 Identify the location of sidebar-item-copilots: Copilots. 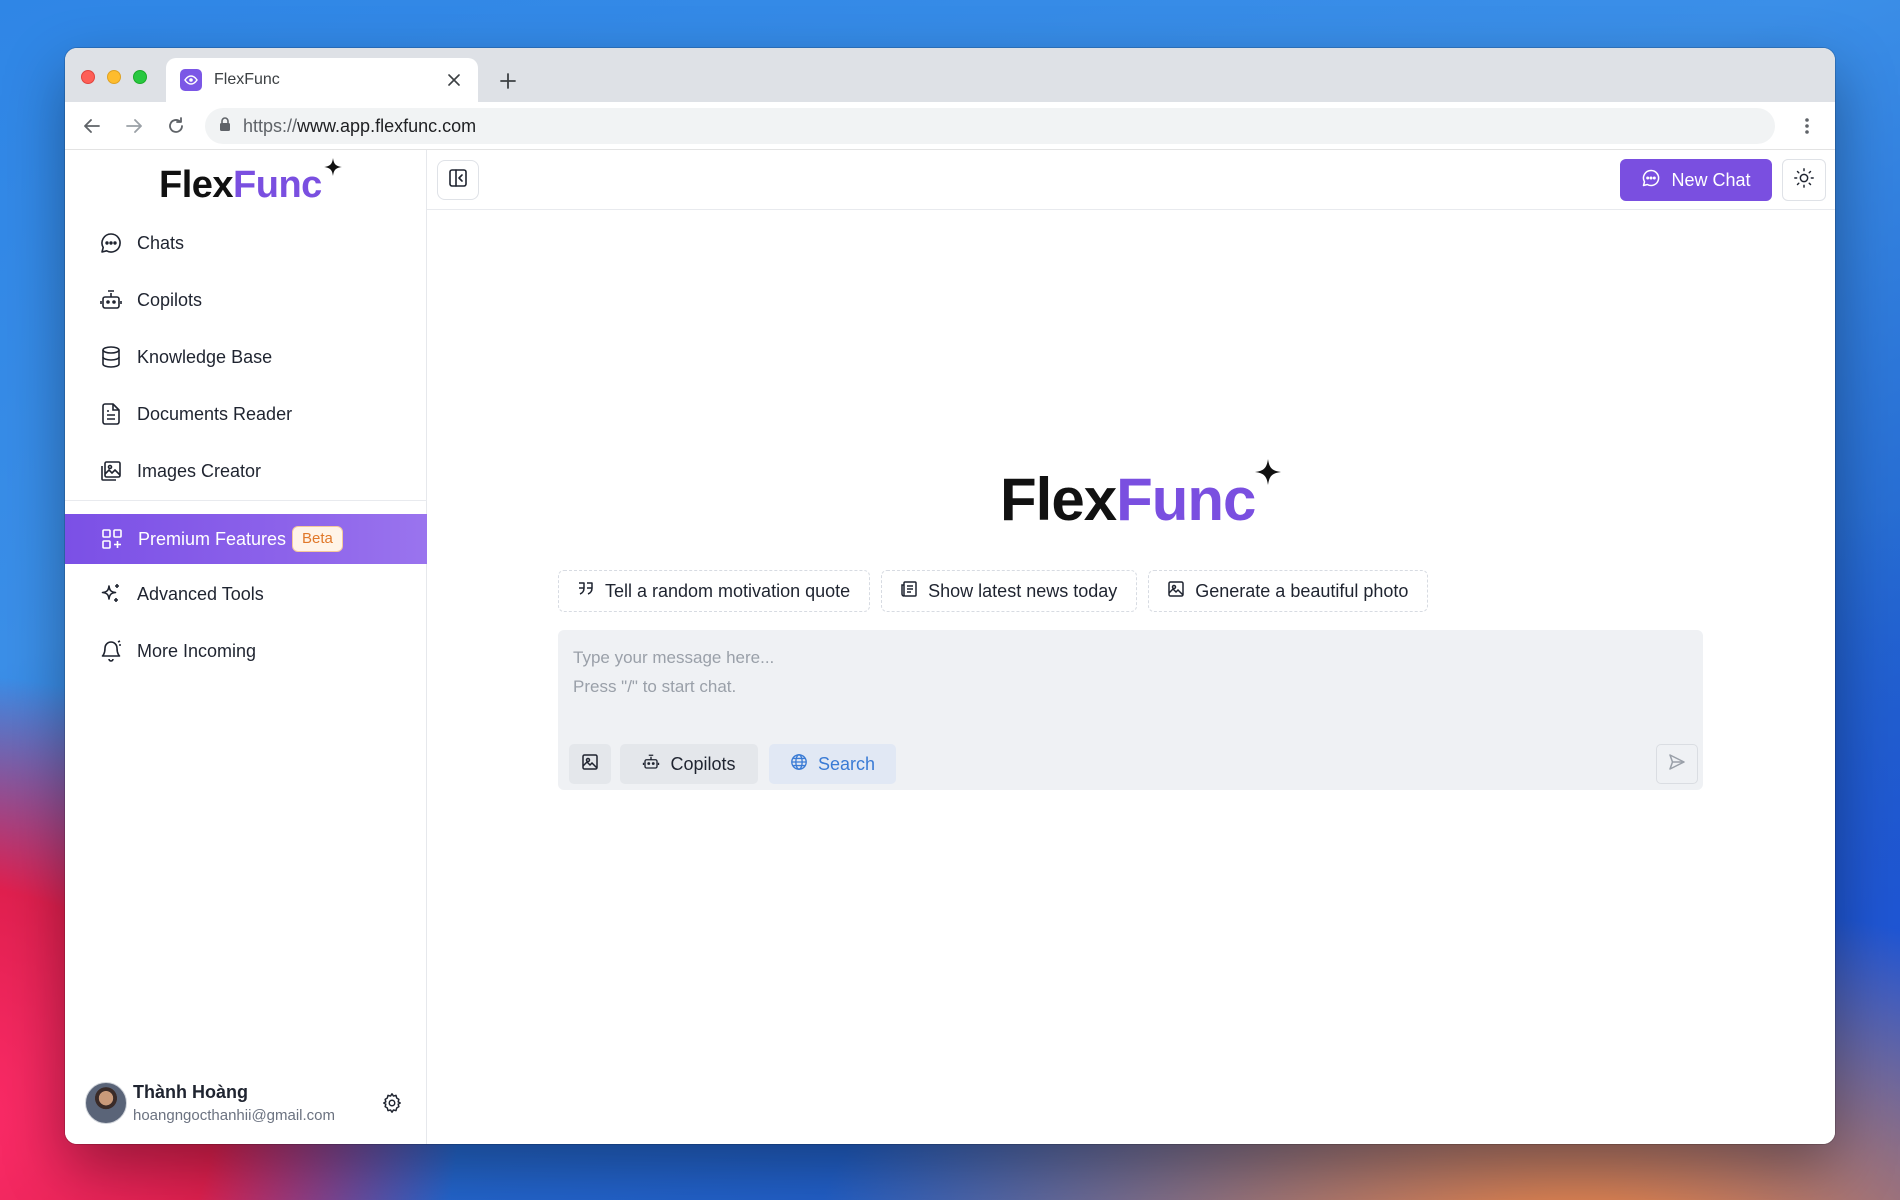
(246, 300).